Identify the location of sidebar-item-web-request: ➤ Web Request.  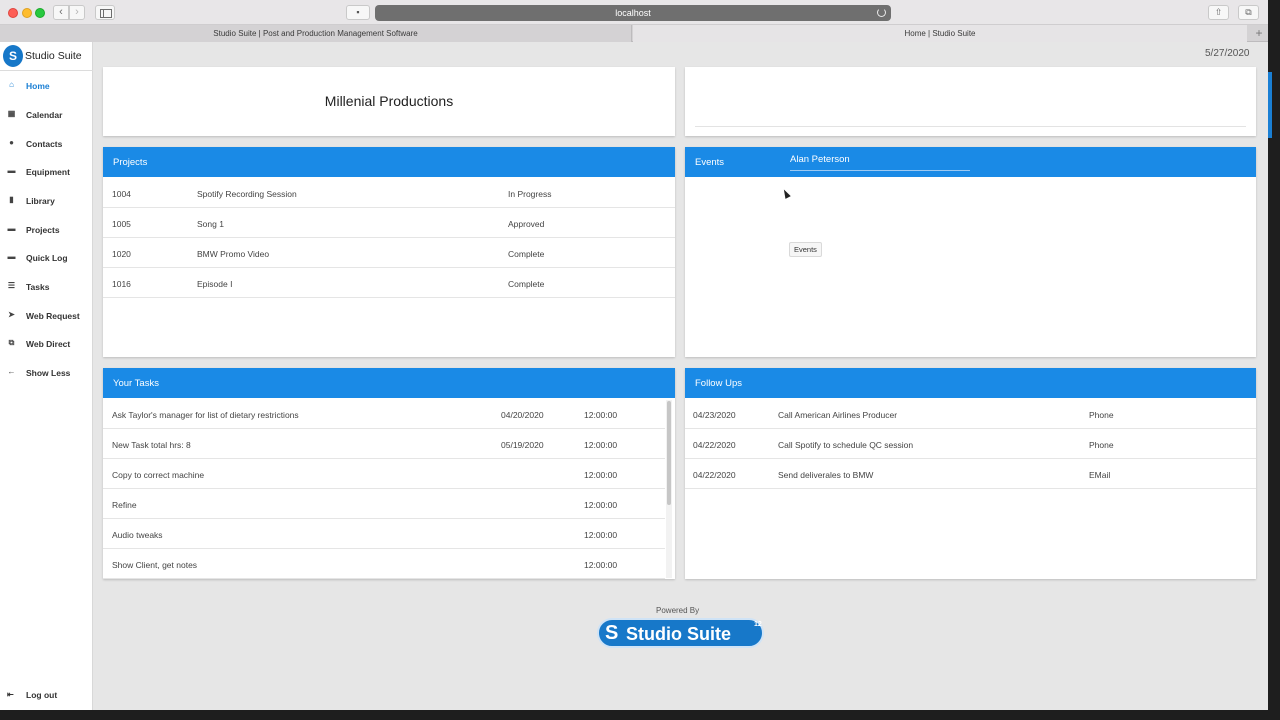
(46, 316).